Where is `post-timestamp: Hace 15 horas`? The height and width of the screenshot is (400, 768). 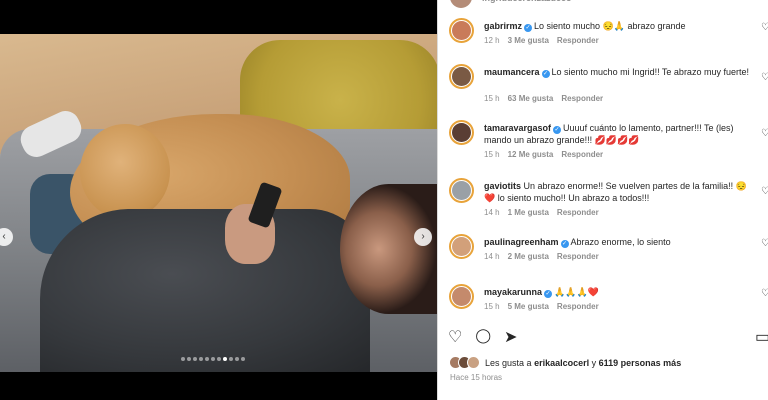 post-timestamp: Hace 15 horas is located at coordinates (476, 377).